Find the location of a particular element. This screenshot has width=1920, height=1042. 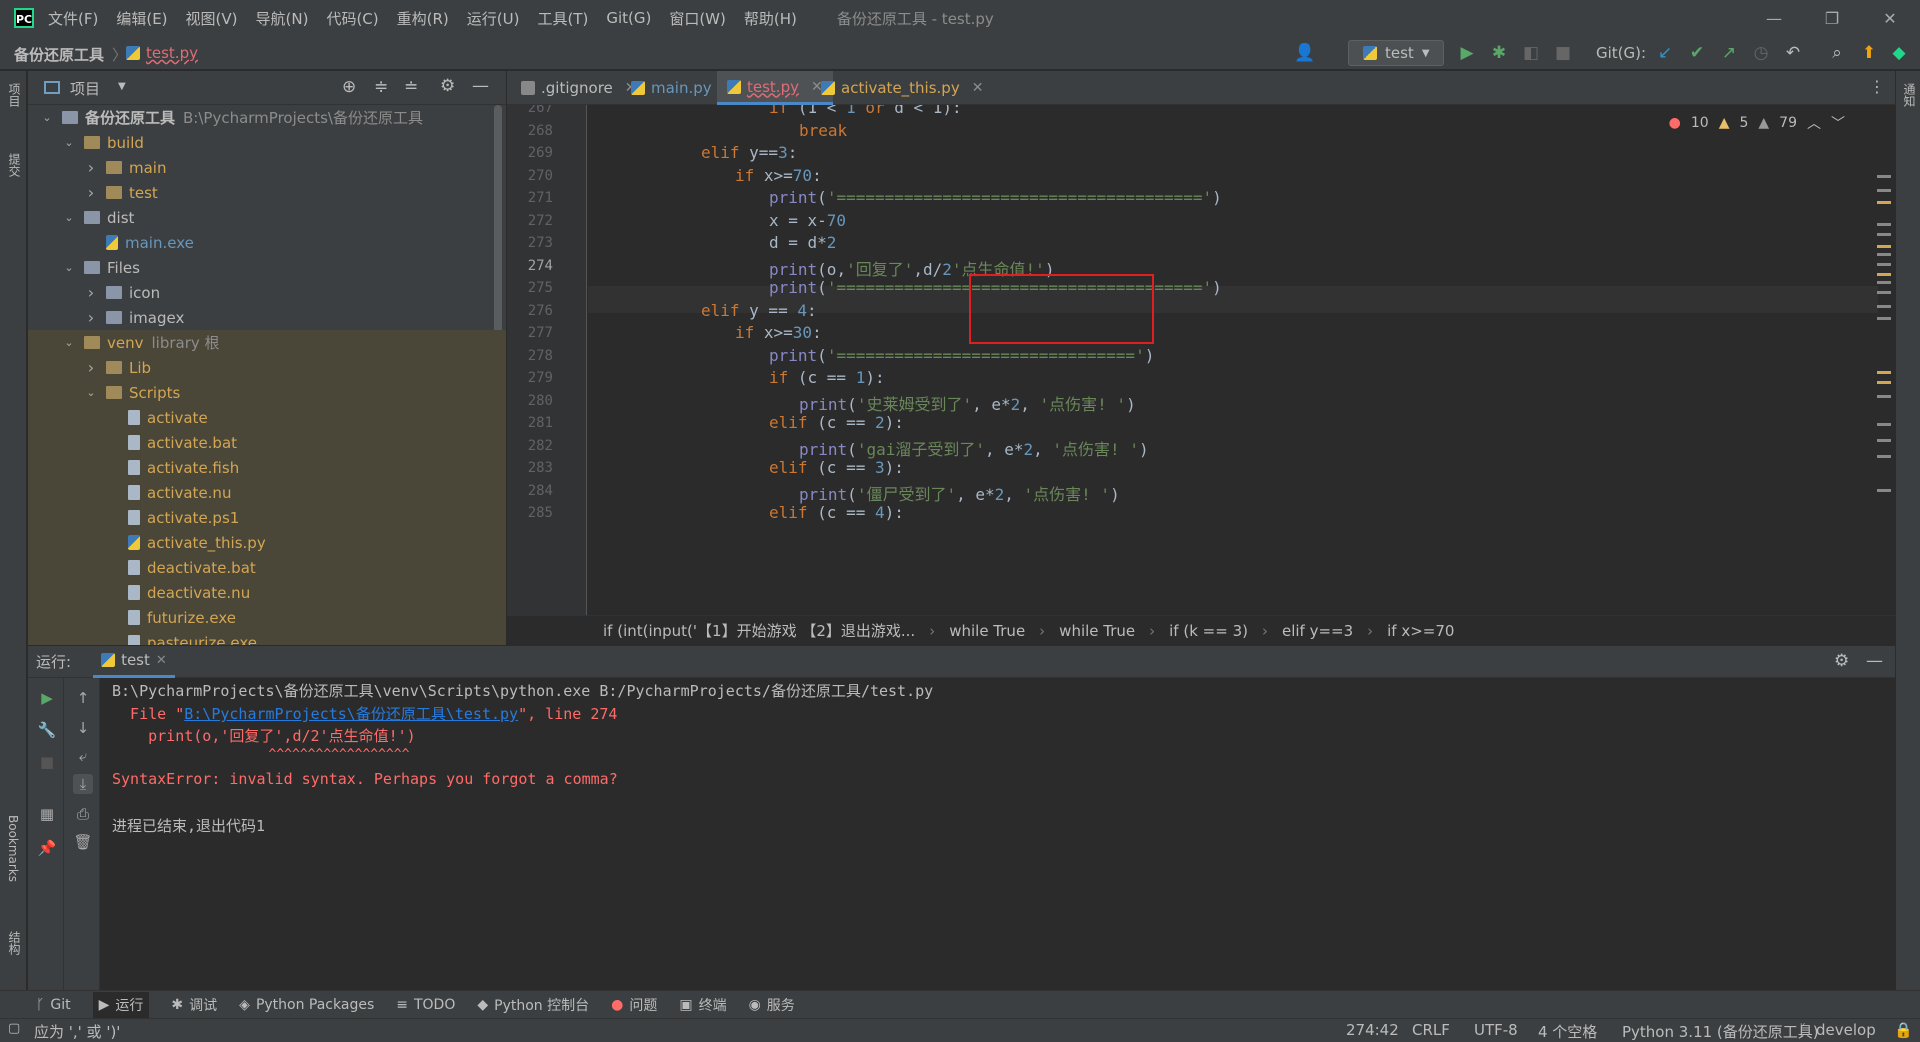

breadcrumb-item: elif y==3 is located at coordinates (1317, 631).